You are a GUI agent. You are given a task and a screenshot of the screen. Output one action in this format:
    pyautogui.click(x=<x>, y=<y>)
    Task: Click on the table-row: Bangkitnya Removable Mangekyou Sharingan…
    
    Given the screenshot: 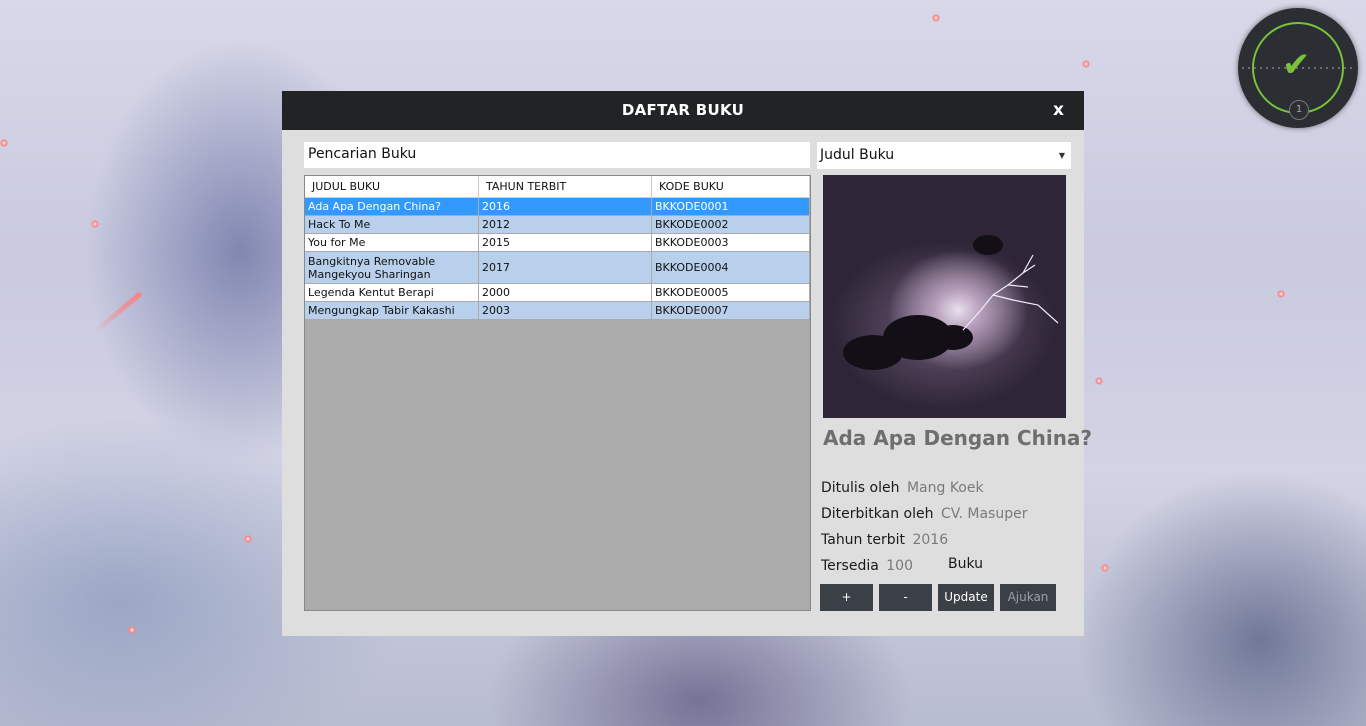 What is the action you would take?
    pyautogui.click(x=557, y=267)
    